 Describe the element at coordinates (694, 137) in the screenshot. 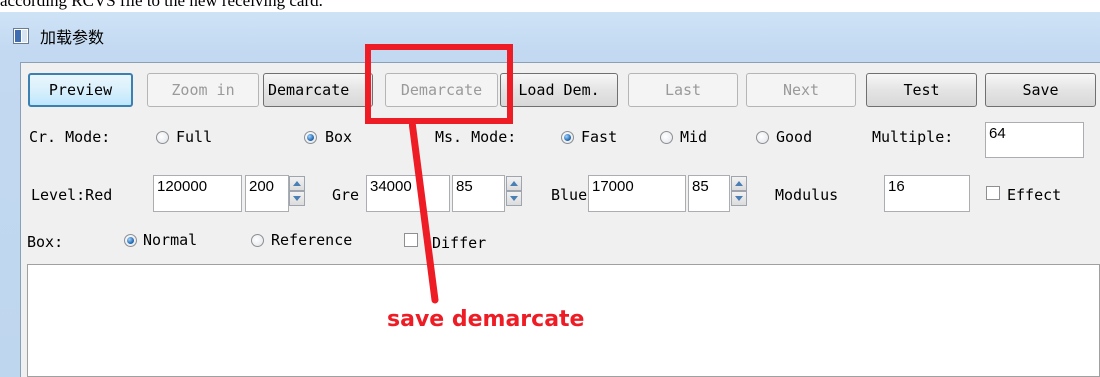

I see `ms-mode-mid-label: Mid` at that location.